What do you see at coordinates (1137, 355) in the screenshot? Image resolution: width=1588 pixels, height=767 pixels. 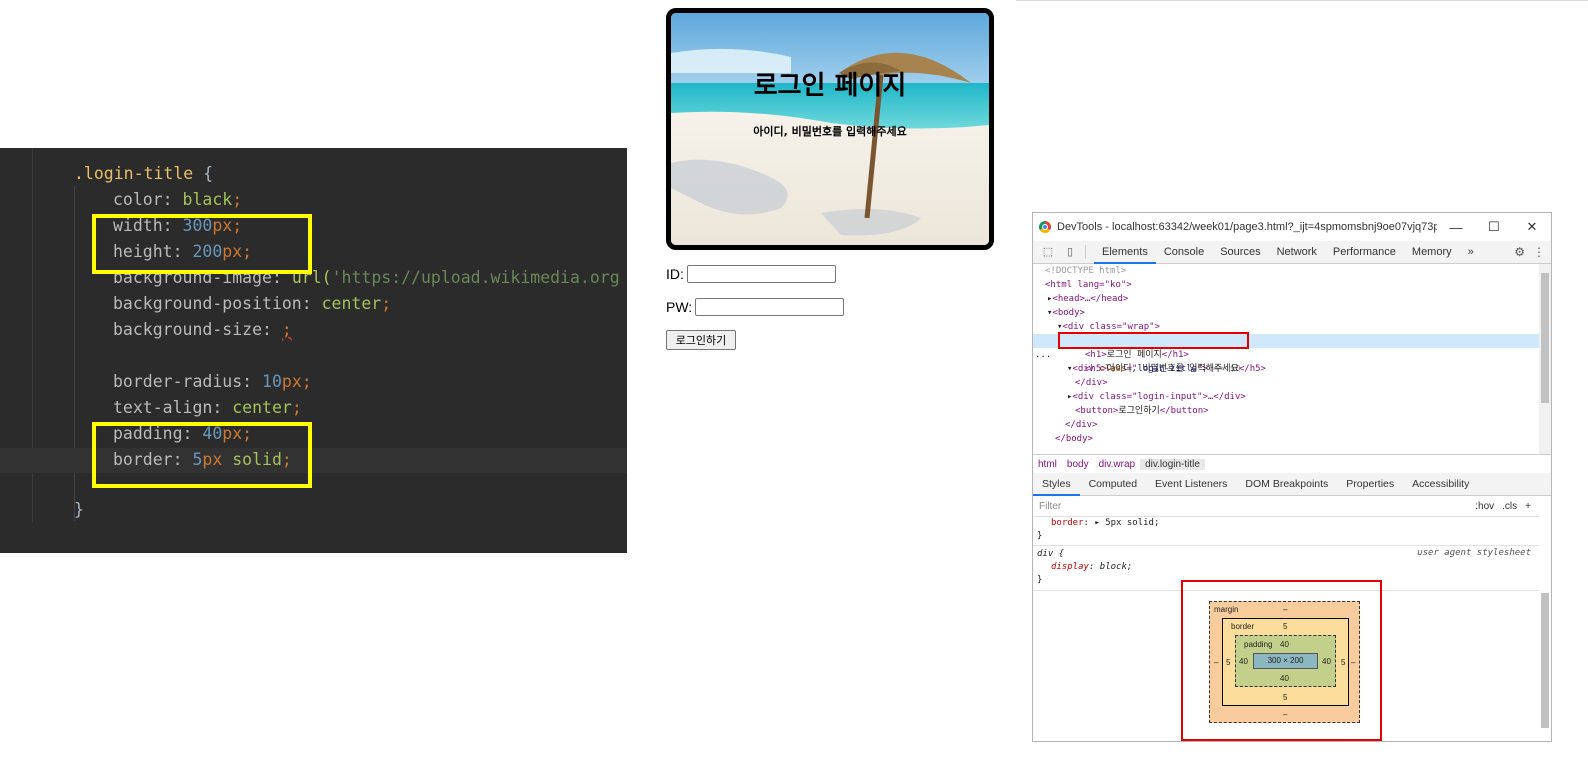 I see `dom-h1: <h1>로그인 페이지</h1>` at bounding box center [1137, 355].